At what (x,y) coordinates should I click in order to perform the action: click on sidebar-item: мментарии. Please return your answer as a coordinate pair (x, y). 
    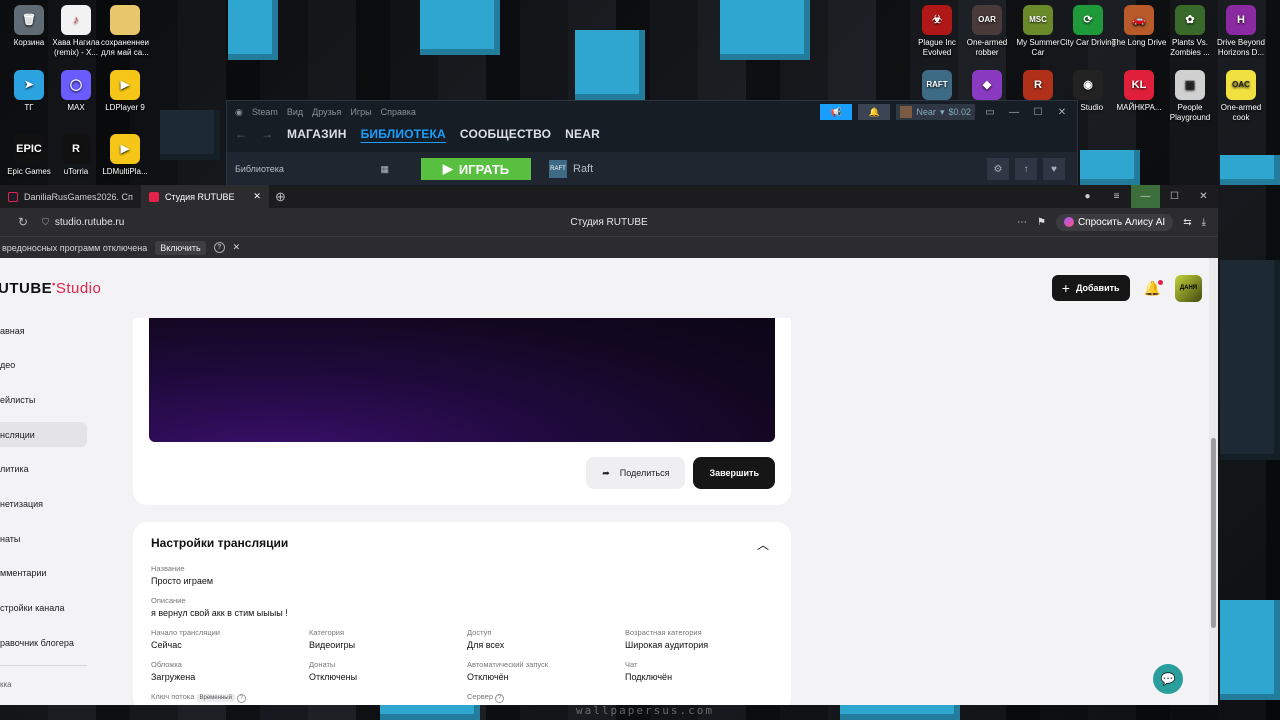
    Looking at the image, I should click on (45, 573).